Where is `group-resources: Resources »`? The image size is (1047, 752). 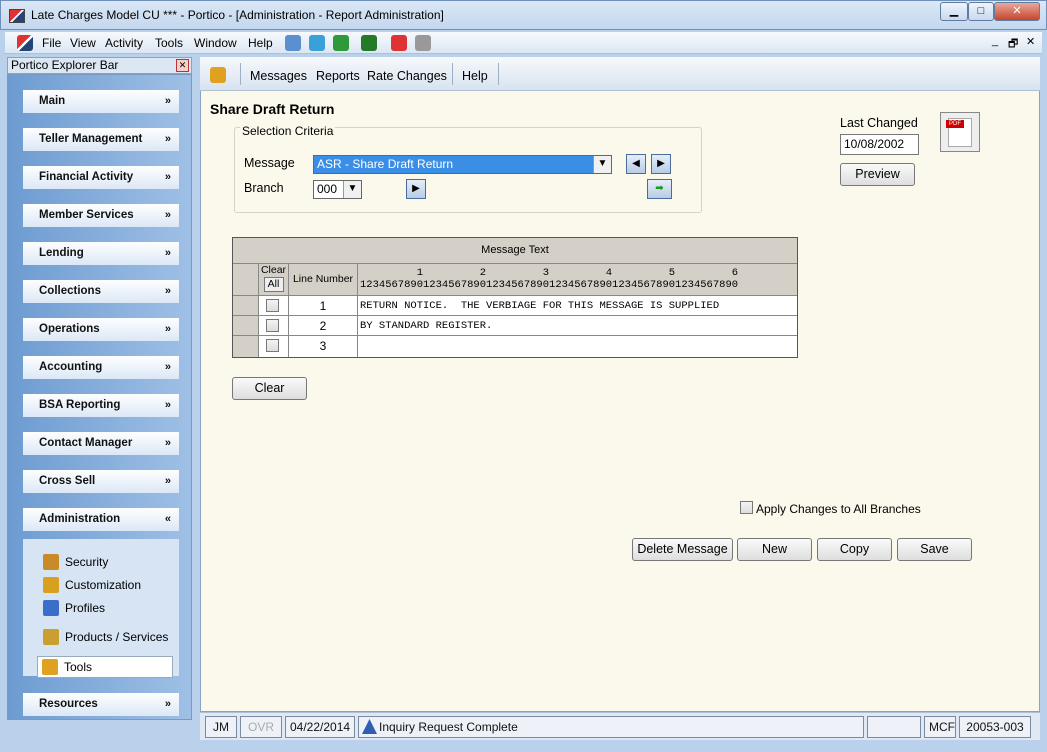 group-resources: Resources » is located at coordinates (101, 704).